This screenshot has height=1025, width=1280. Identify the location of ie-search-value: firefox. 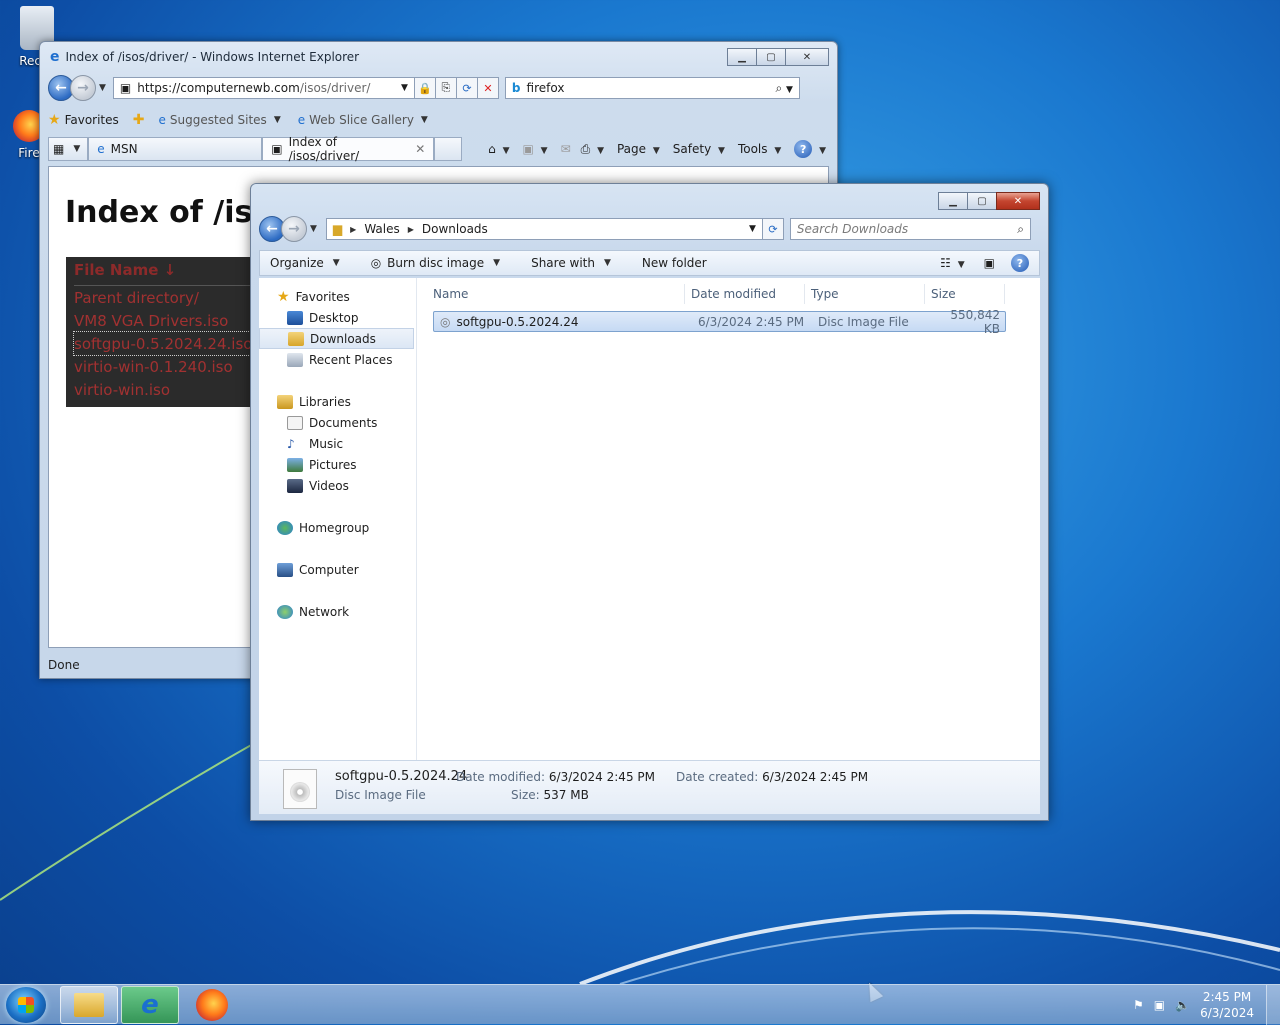
(545, 88).